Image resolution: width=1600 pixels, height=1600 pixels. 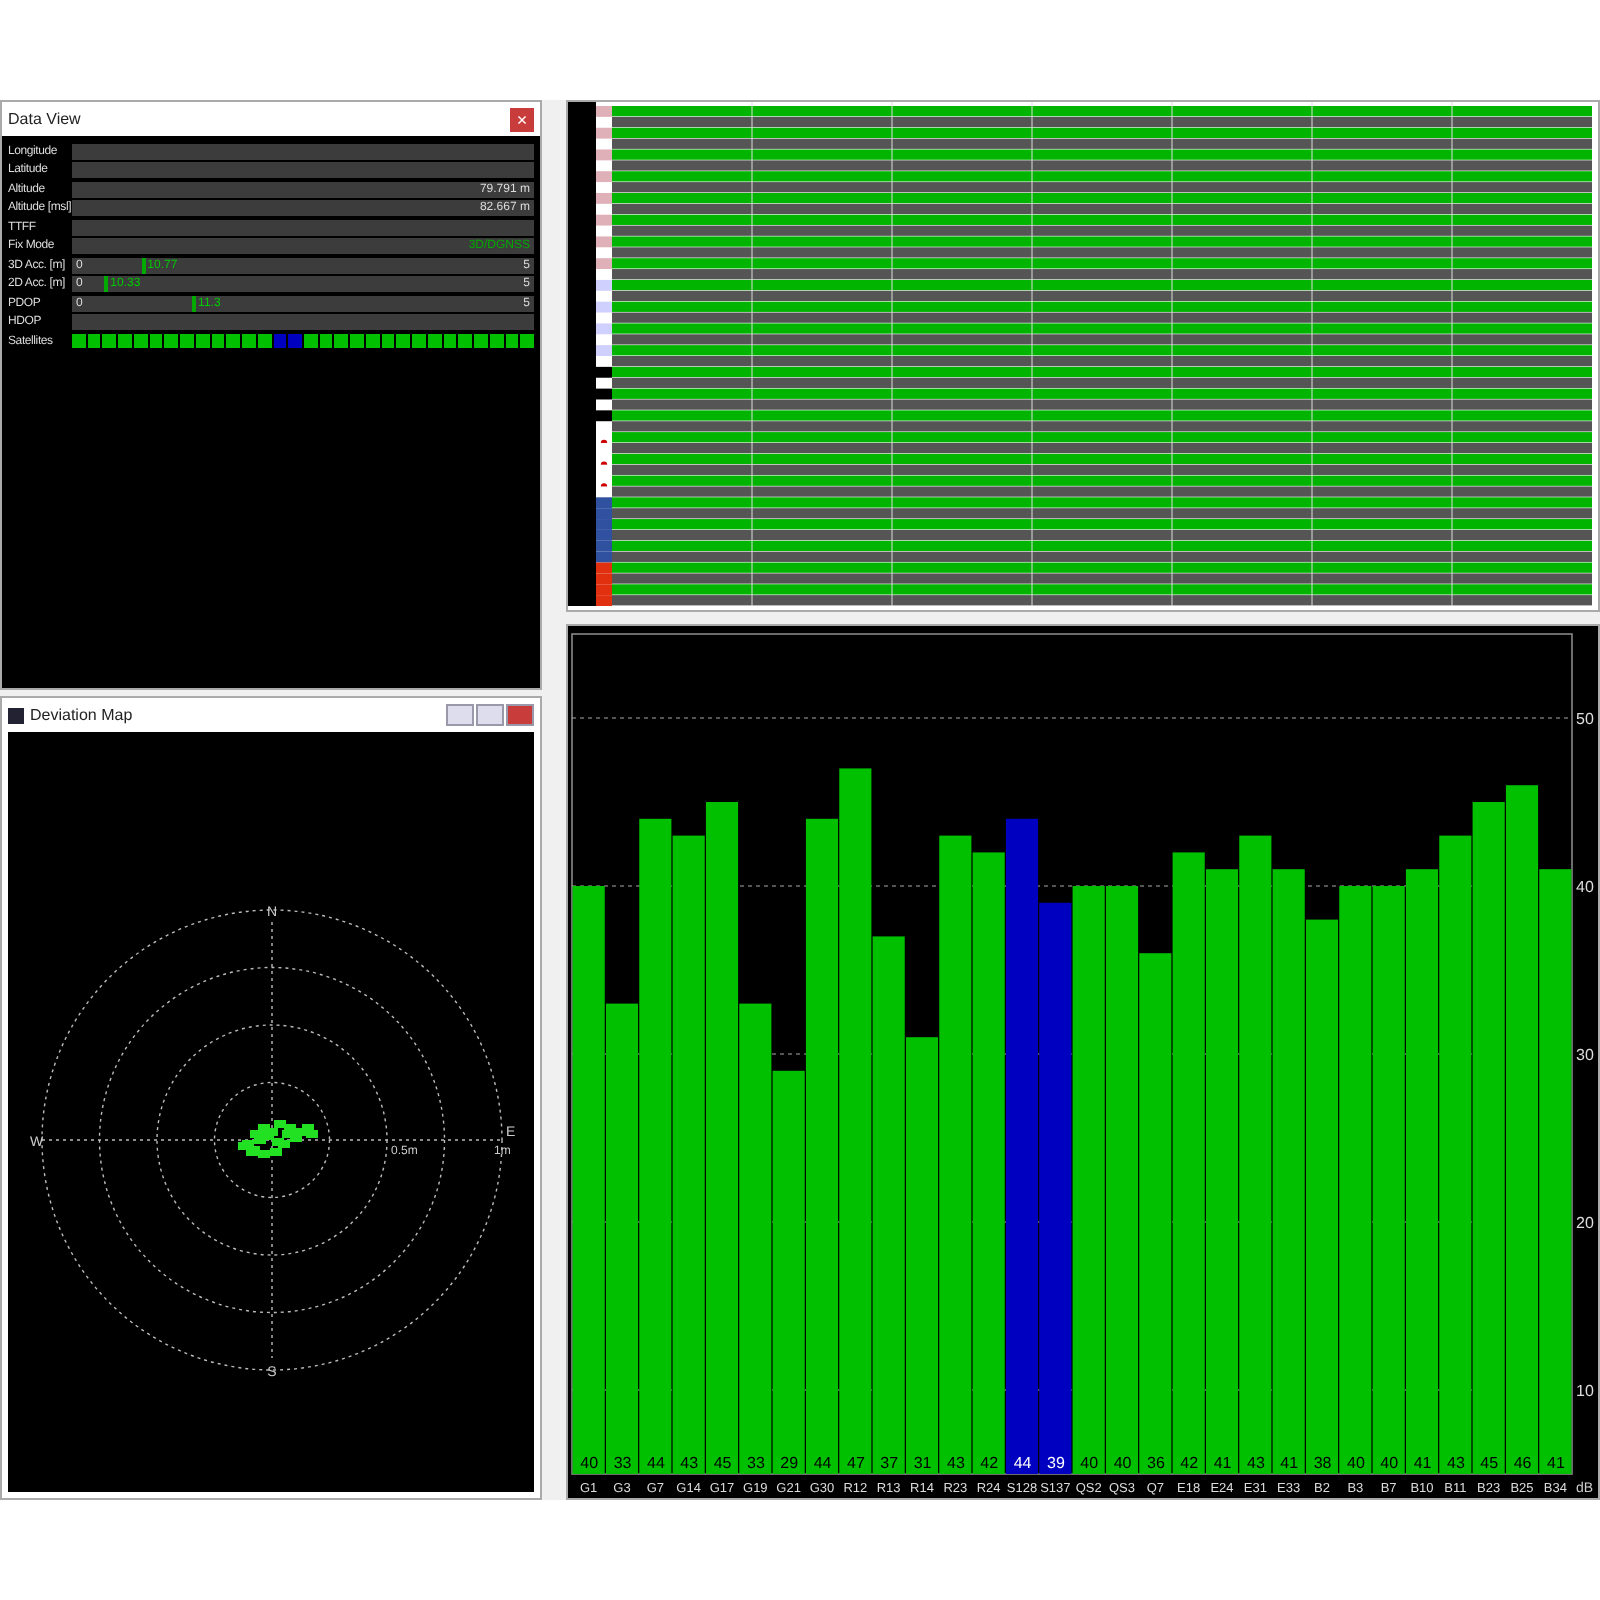 I want to click on window-title: Data View, so click(x=44, y=119).